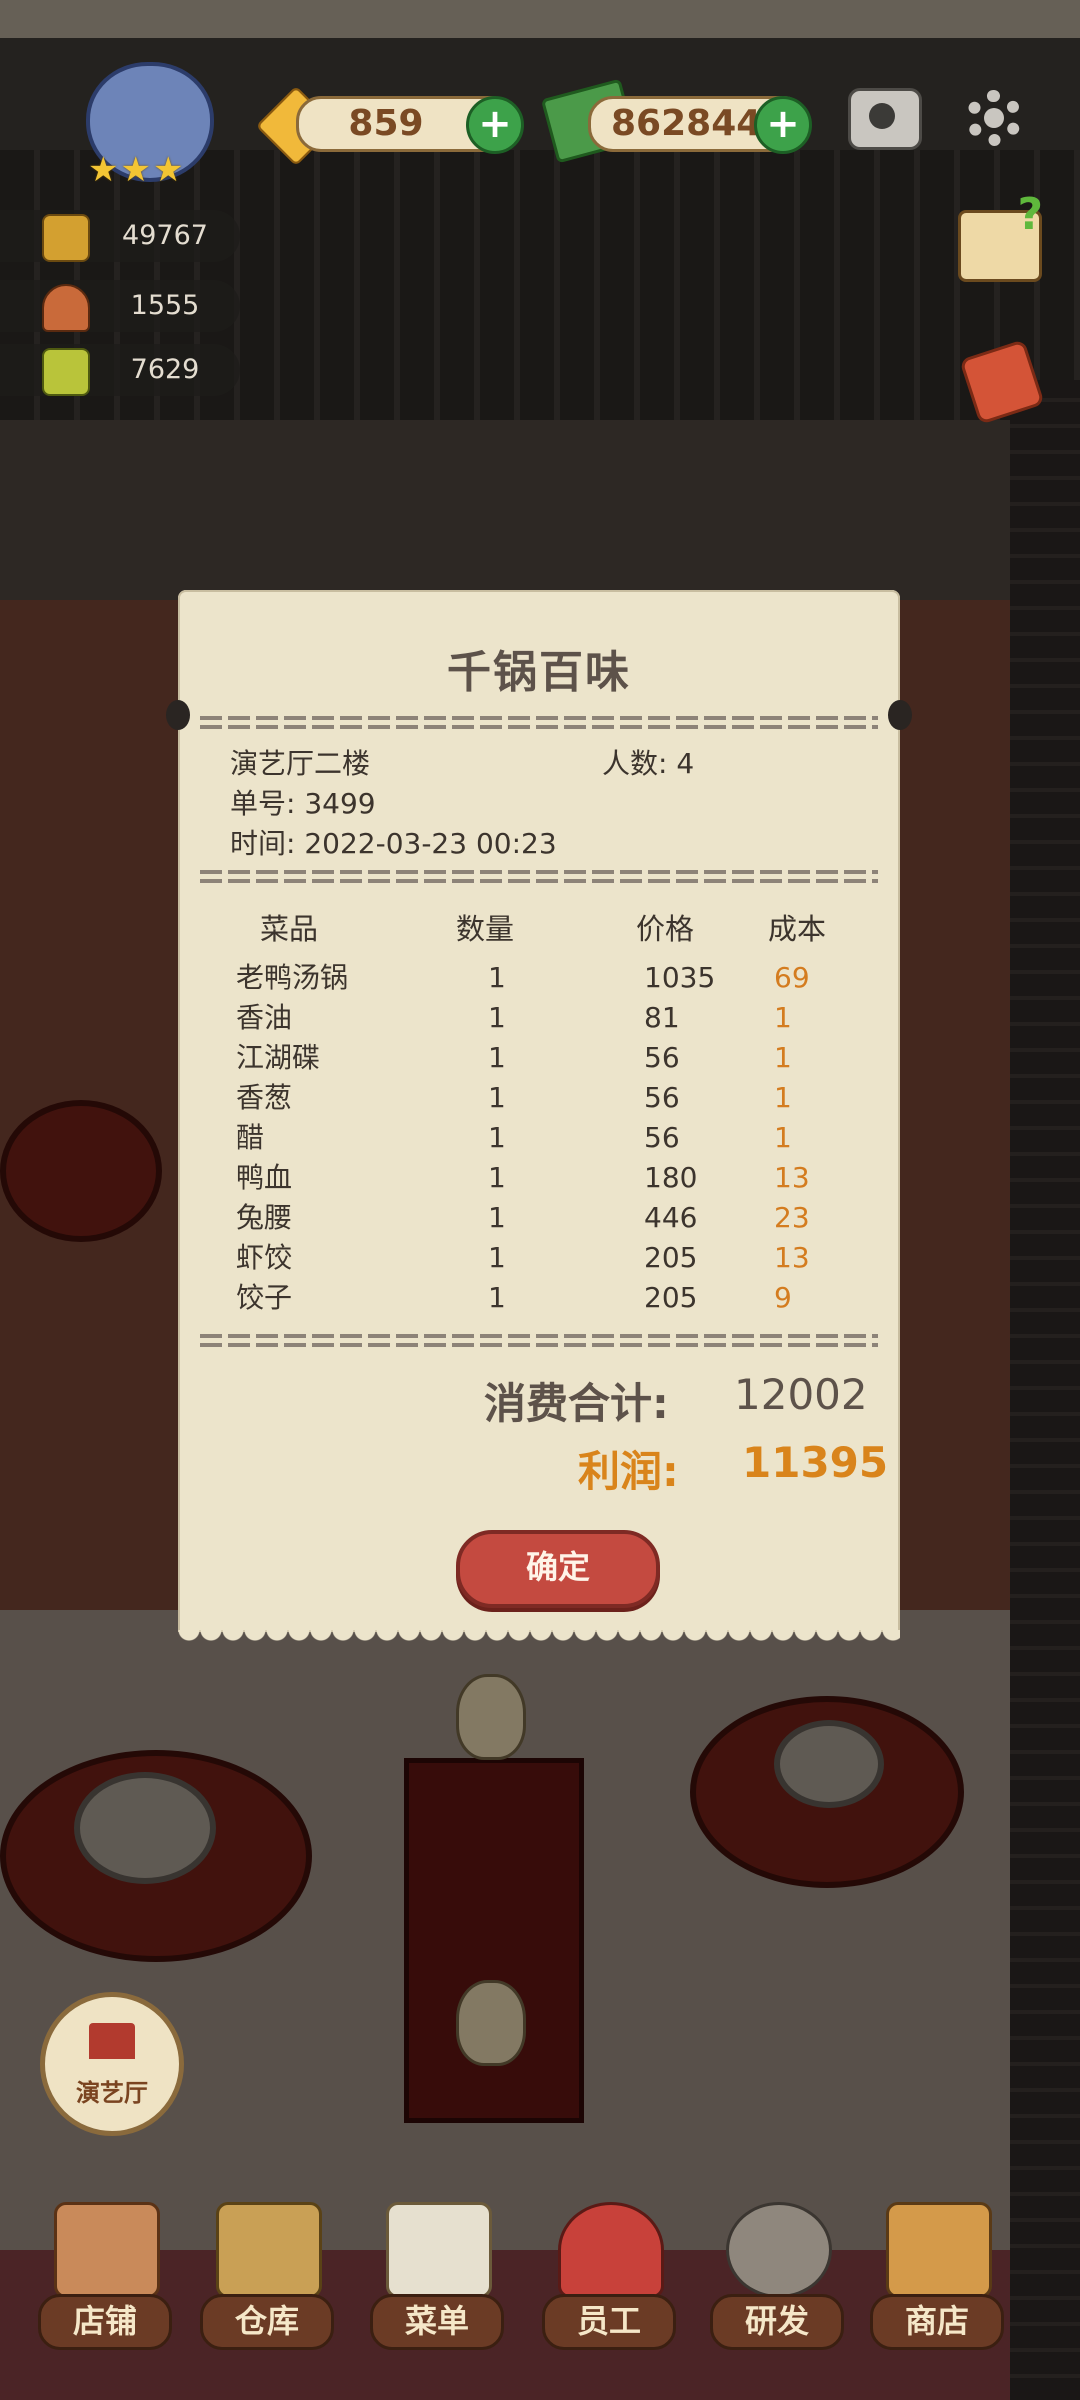 The width and height of the screenshot is (1080, 2400). I want to click on order-number: 单号: 3499, so click(303, 803).